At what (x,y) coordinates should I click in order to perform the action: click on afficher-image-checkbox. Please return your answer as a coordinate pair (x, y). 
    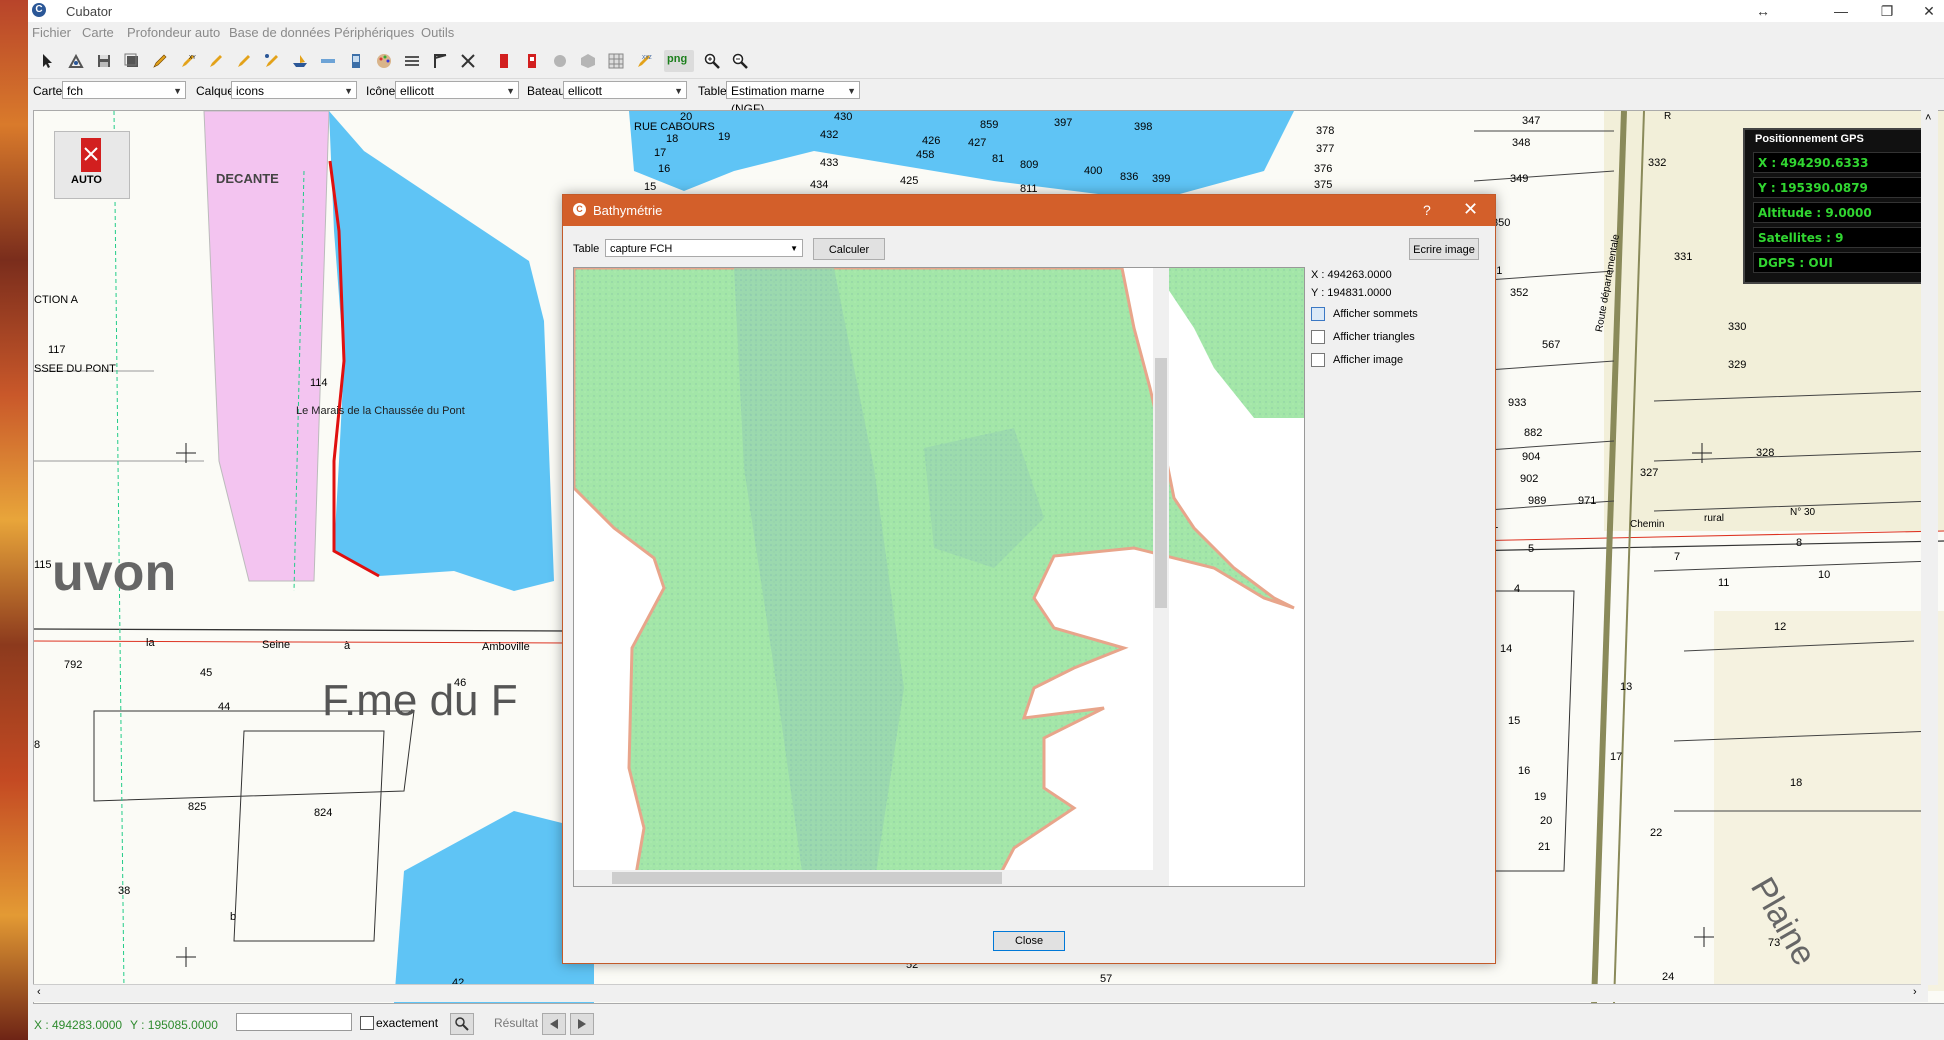
    Looking at the image, I should click on (1318, 360).